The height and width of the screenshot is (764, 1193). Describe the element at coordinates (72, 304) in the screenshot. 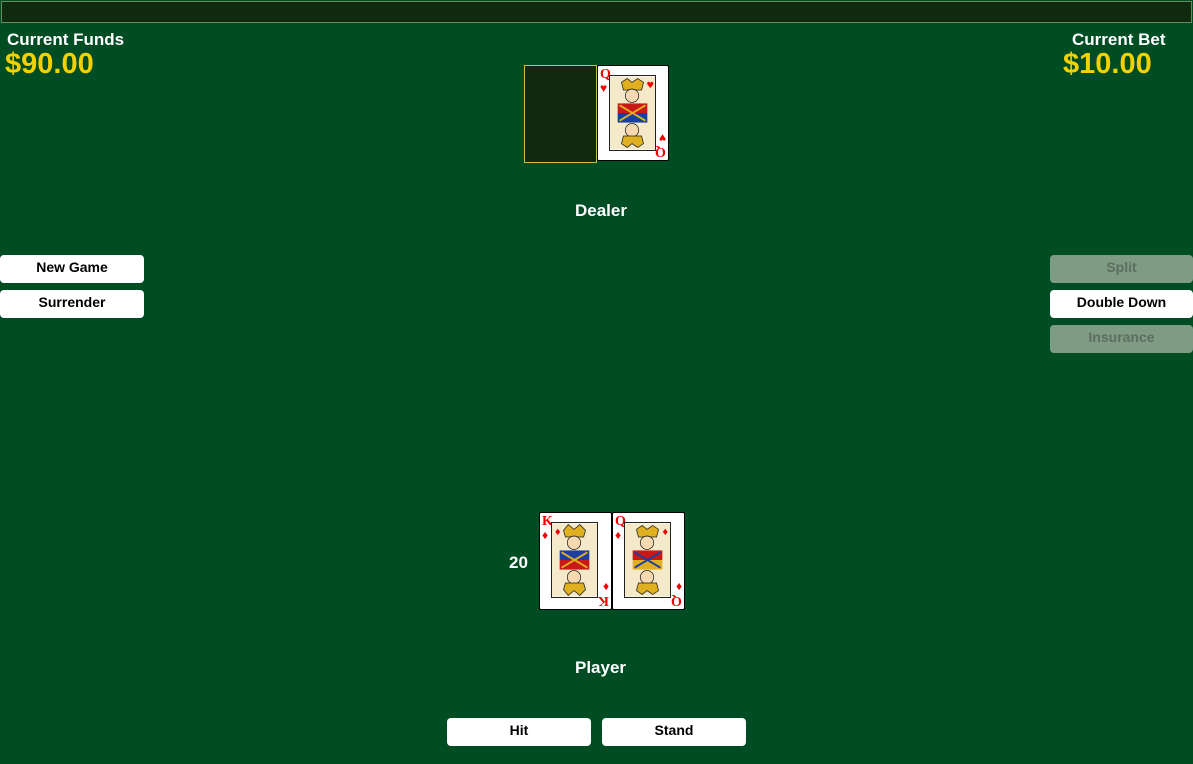

I see `surrender-button: Surrender` at that location.